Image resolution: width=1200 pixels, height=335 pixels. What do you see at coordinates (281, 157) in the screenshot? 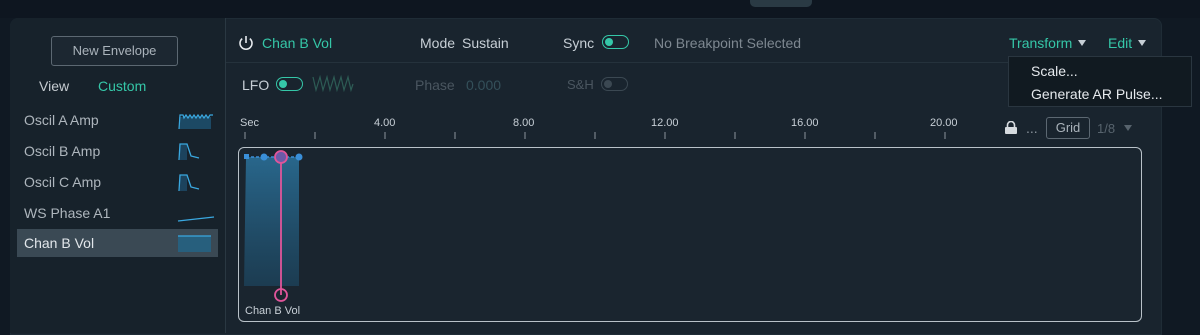
I see `sustain-start-handle` at bounding box center [281, 157].